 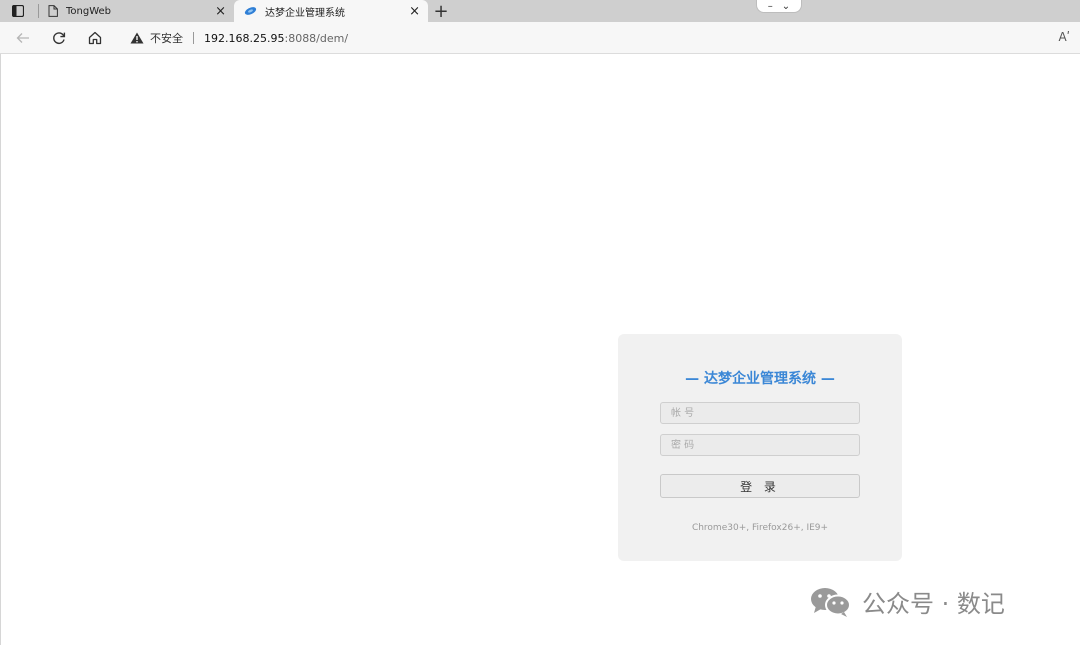 I want to click on url-host: 192.168.25.95, so click(x=244, y=38).